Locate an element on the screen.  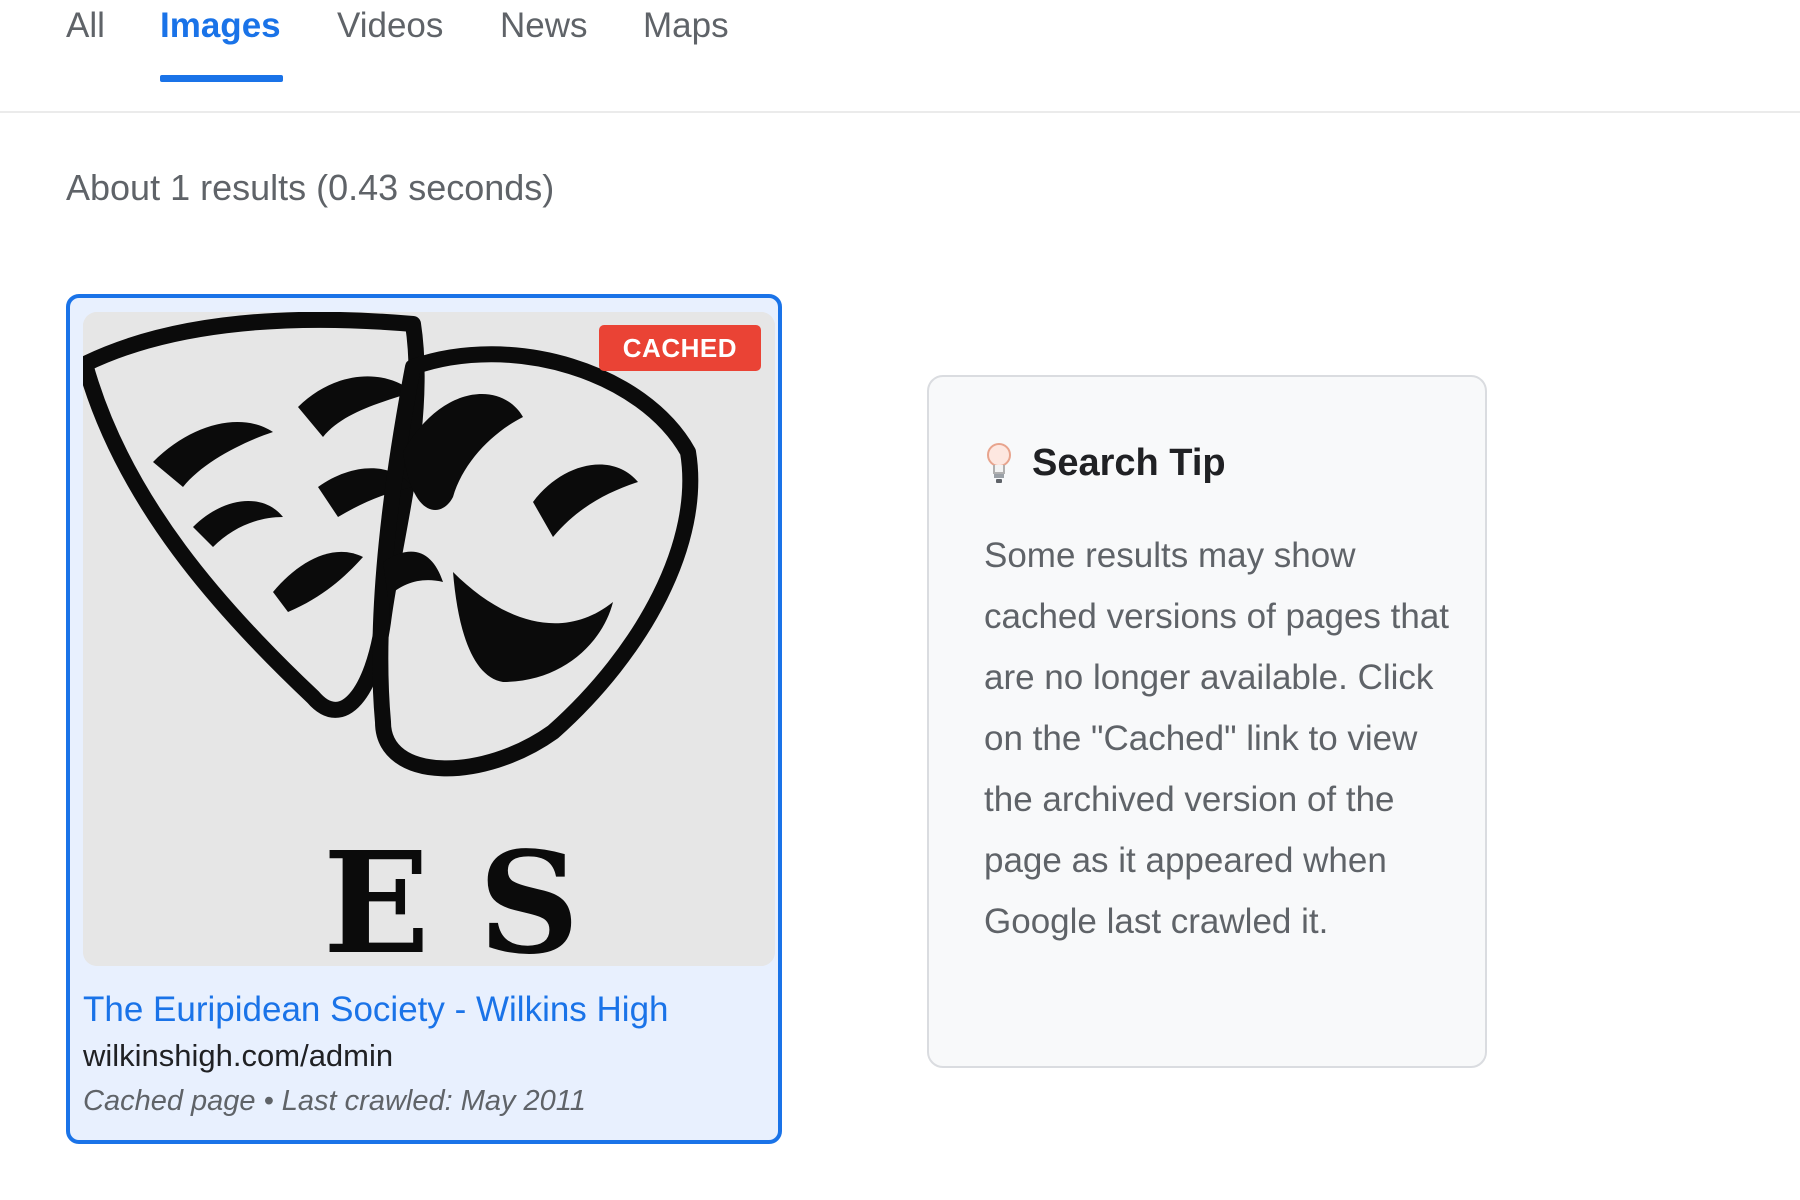
lightbulb-icon is located at coordinates (999, 463).